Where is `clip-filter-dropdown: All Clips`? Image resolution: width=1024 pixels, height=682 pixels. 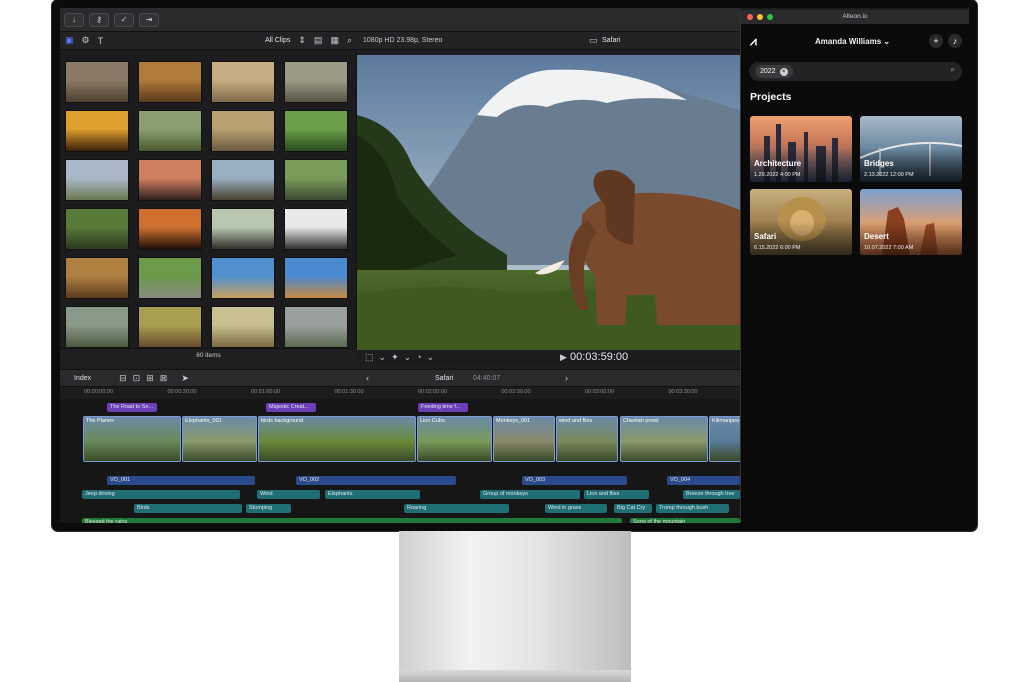
clip-filter-dropdown: All Clips is located at coordinates (277, 40).